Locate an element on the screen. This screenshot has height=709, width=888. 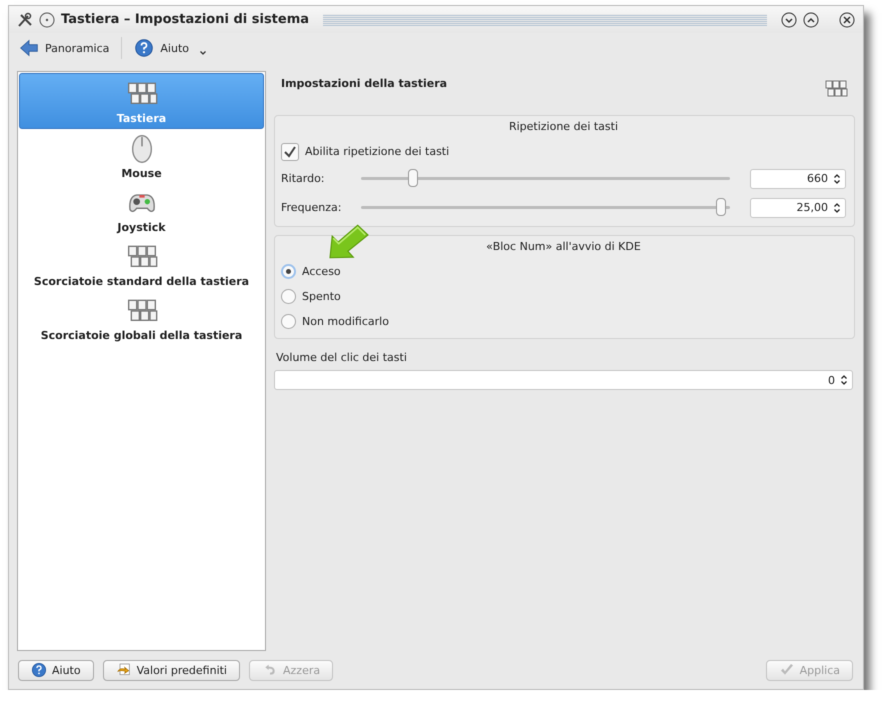
category-item: Mouse is located at coordinates (141, 156).